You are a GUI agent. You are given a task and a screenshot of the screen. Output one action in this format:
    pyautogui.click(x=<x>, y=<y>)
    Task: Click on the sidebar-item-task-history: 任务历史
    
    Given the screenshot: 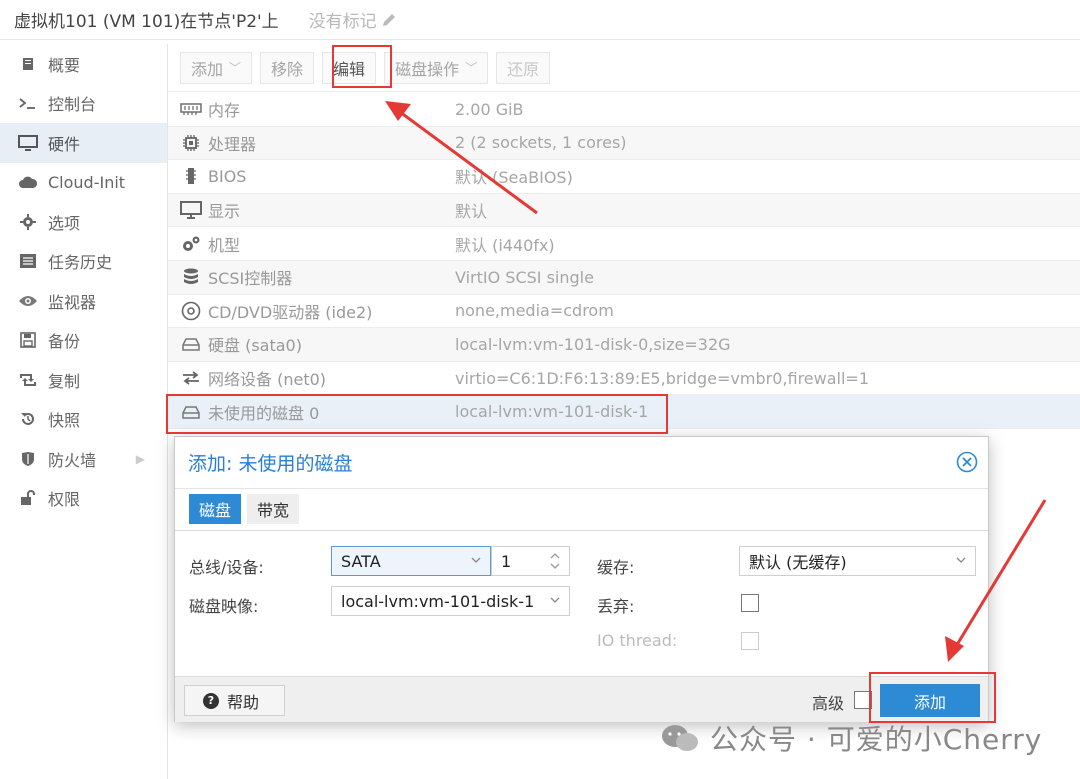 What is the action you would take?
    pyautogui.click(x=83, y=262)
    